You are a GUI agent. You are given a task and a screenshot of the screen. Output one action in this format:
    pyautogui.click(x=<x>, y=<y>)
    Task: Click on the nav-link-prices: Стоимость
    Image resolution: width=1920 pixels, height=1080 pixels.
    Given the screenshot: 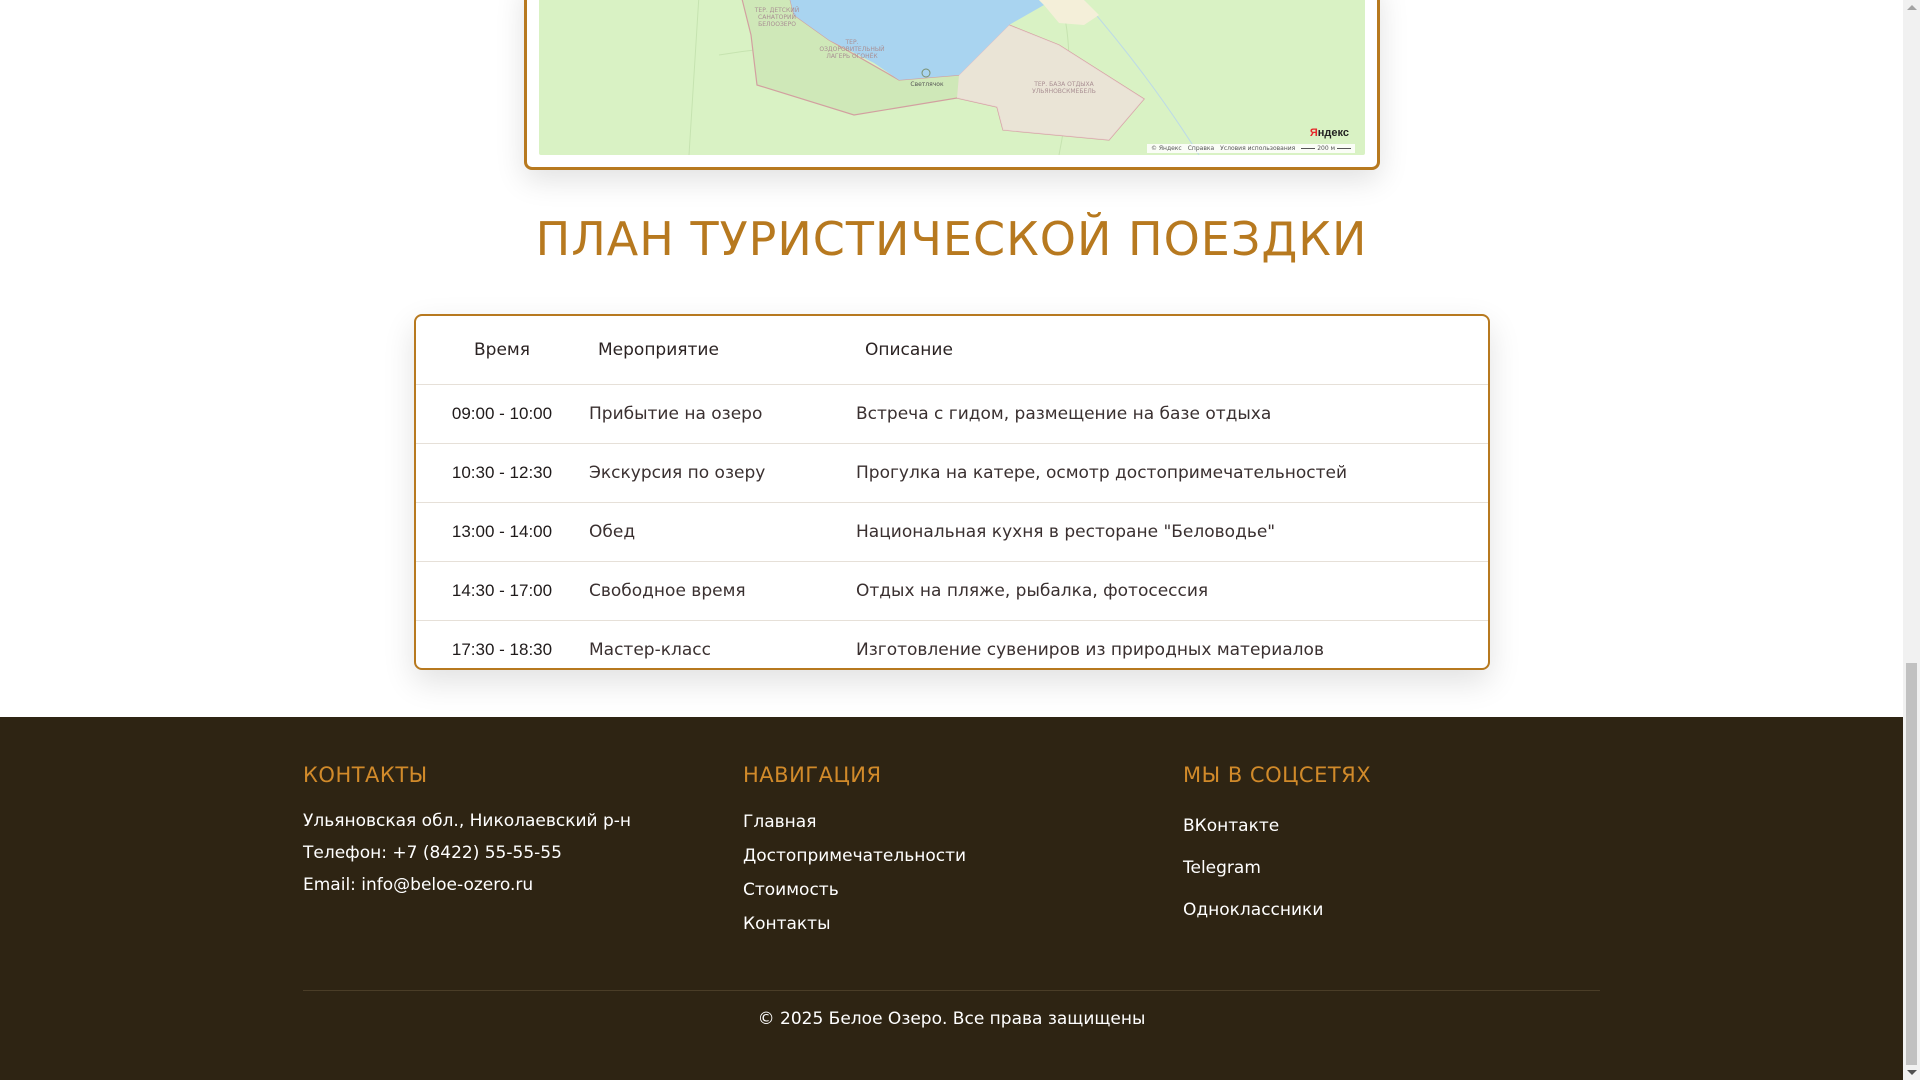 What is the action you would take?
    pyautogui.click(x=854, y=890)
    